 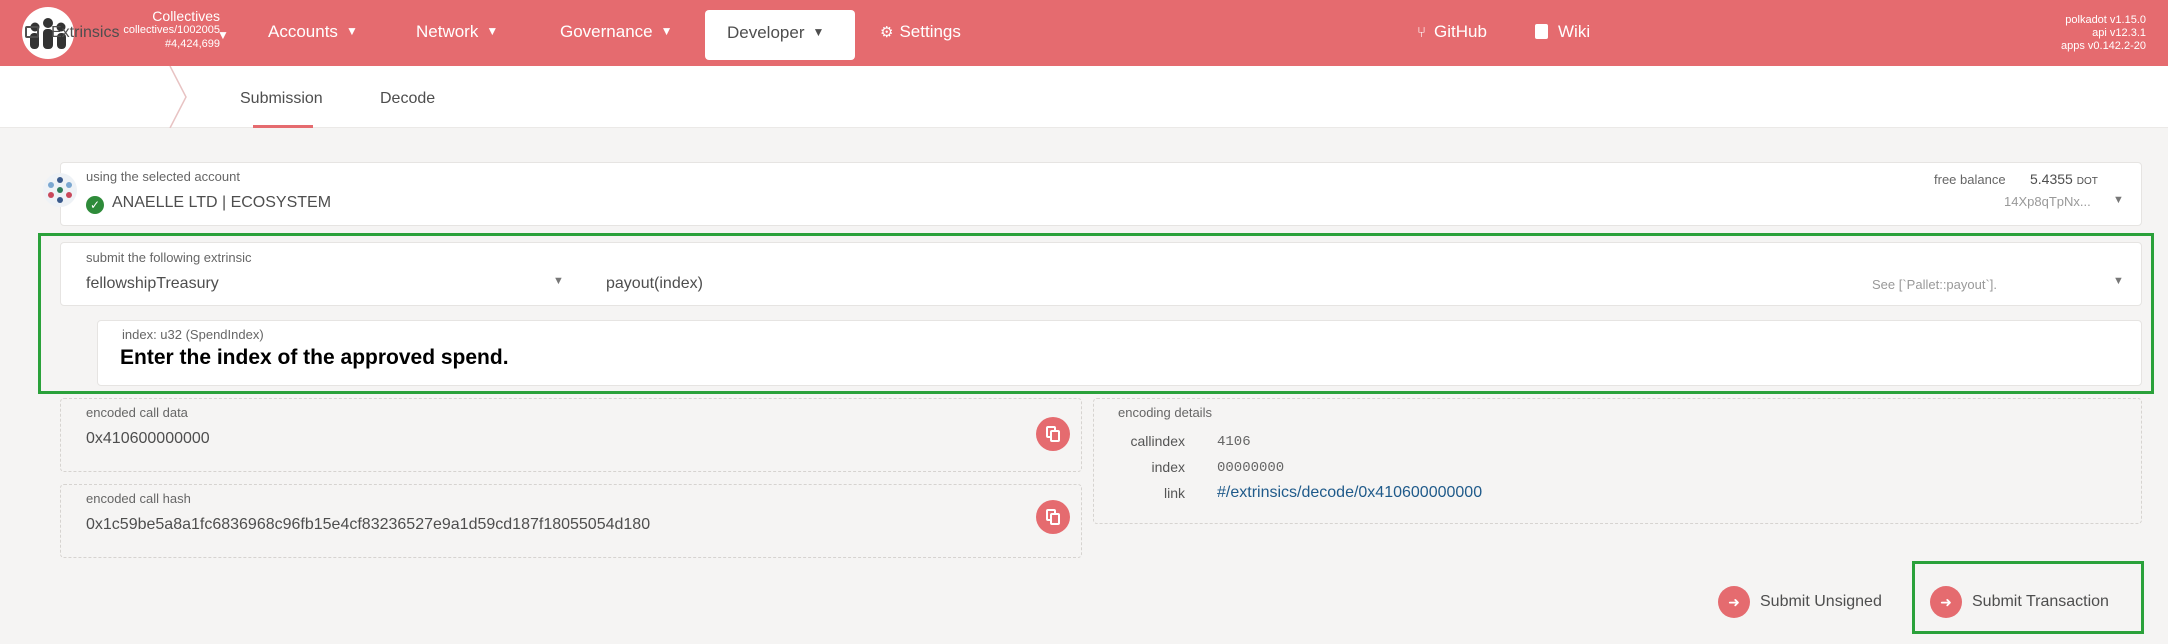 What do you see at coordinates (178, 97) in the screenshot?
I see `breadcrumb-separator-icon` at bounding box center [178, 97].